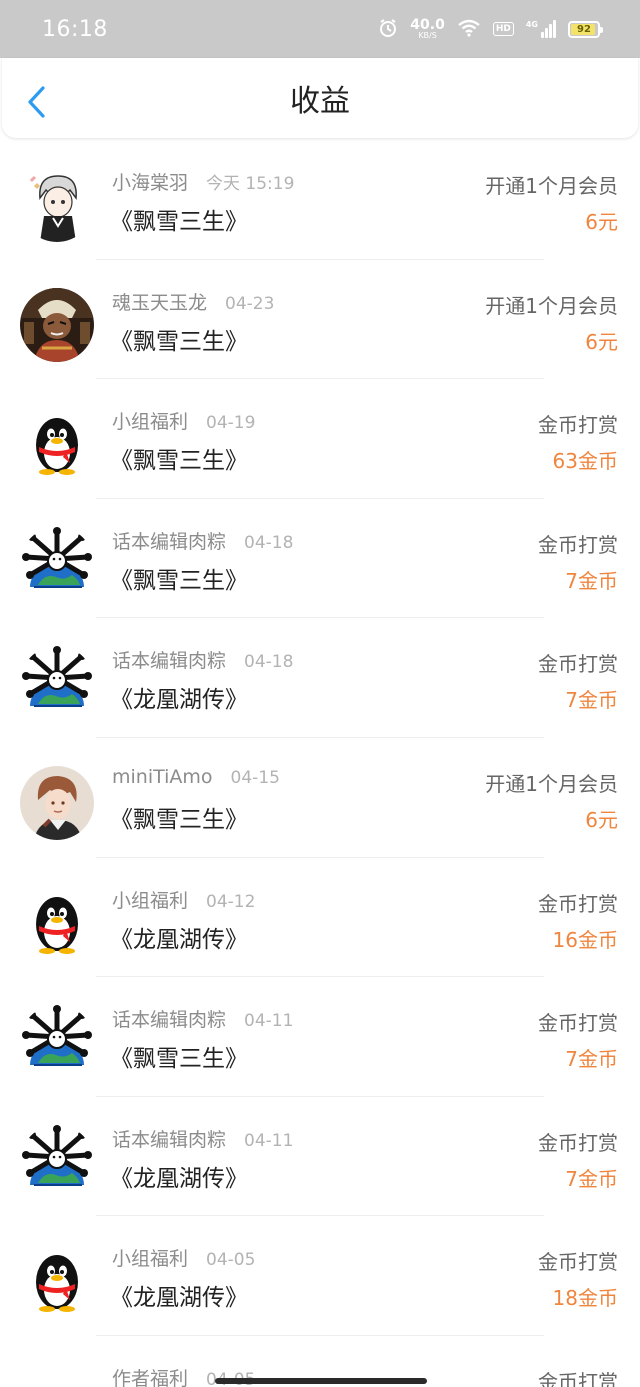  I want to click on wifi-icon, so click(469, 29).